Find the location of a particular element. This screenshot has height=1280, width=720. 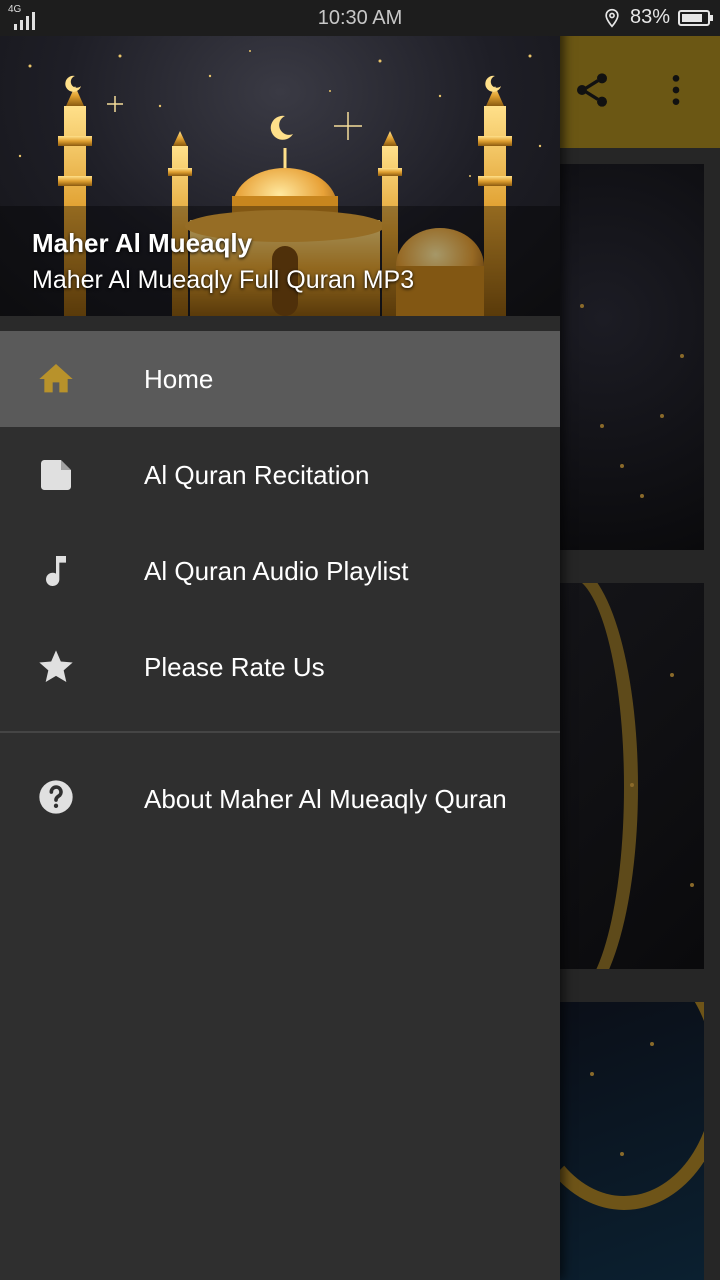

note-icon is located at coordinates (56, 475).